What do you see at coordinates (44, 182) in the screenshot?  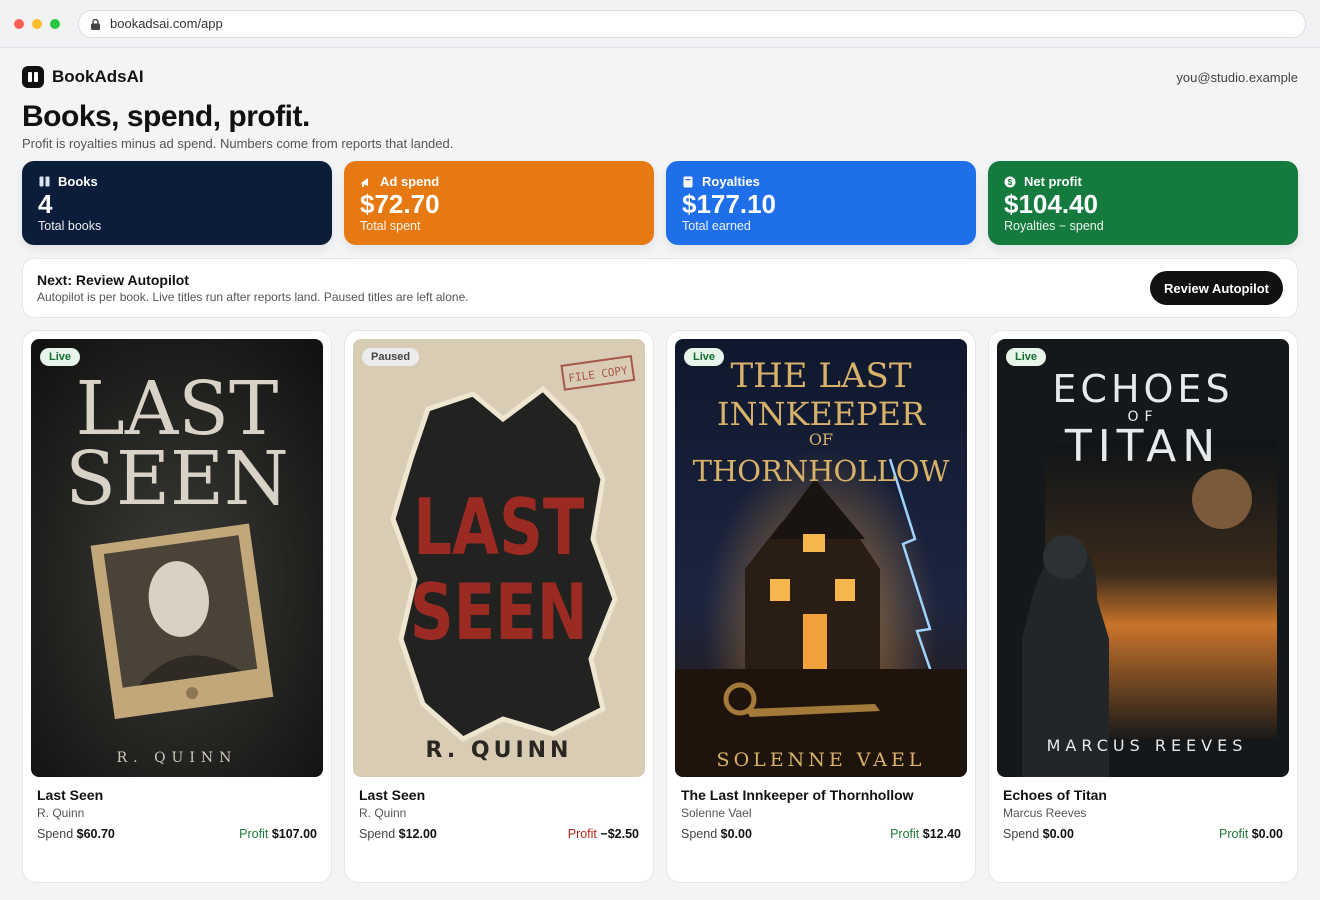 I see `book-icon` at bounding box center [44, 182].